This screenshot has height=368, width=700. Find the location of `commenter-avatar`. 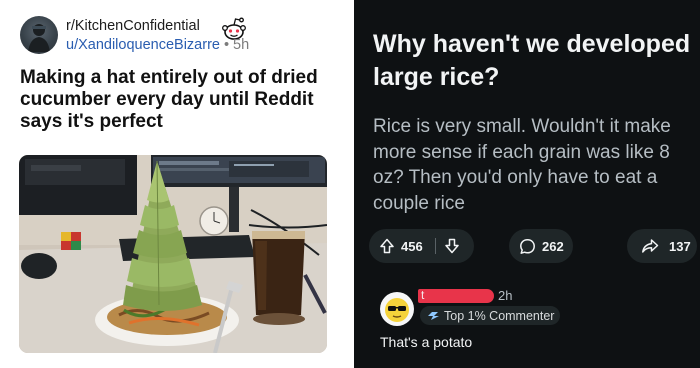

commenter-avatar is located at coordinates (397, 309).